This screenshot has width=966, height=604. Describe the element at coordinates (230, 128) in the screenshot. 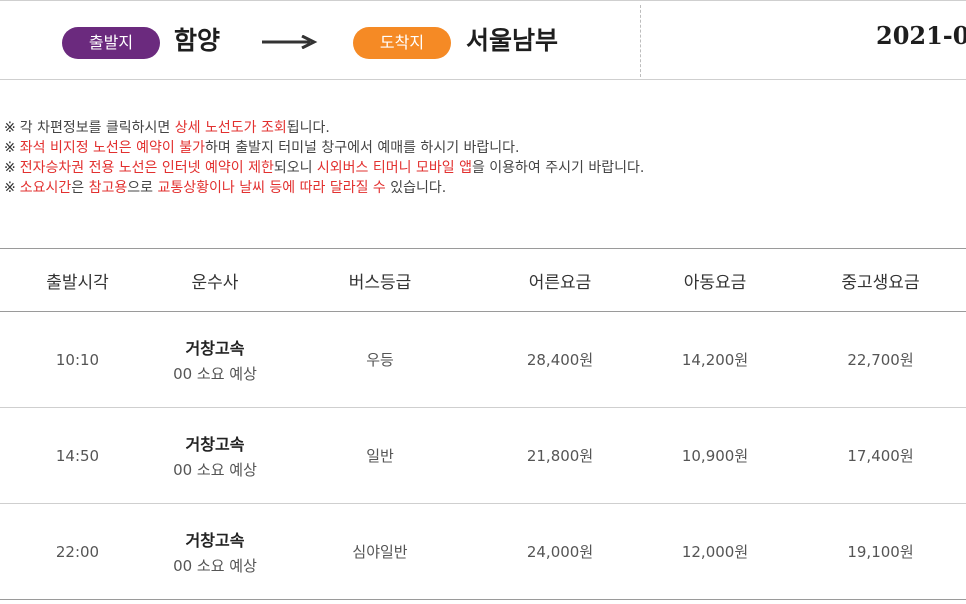

I see `notice-highlight: 상세 노선도가 조회` at that location.